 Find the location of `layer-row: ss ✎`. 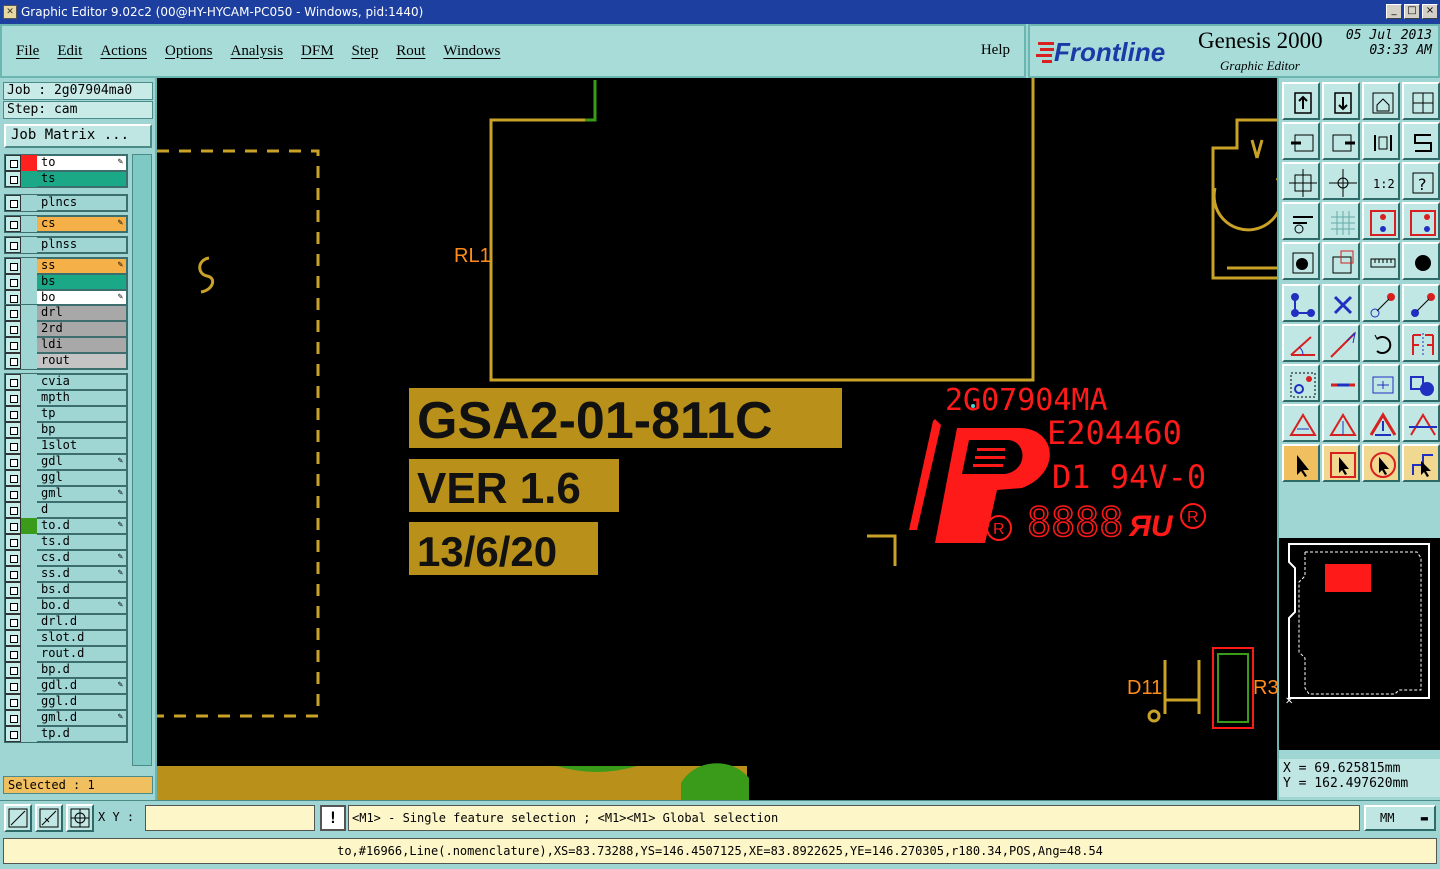

layer-row: ss ✎ is located at coordinates (66, 266).